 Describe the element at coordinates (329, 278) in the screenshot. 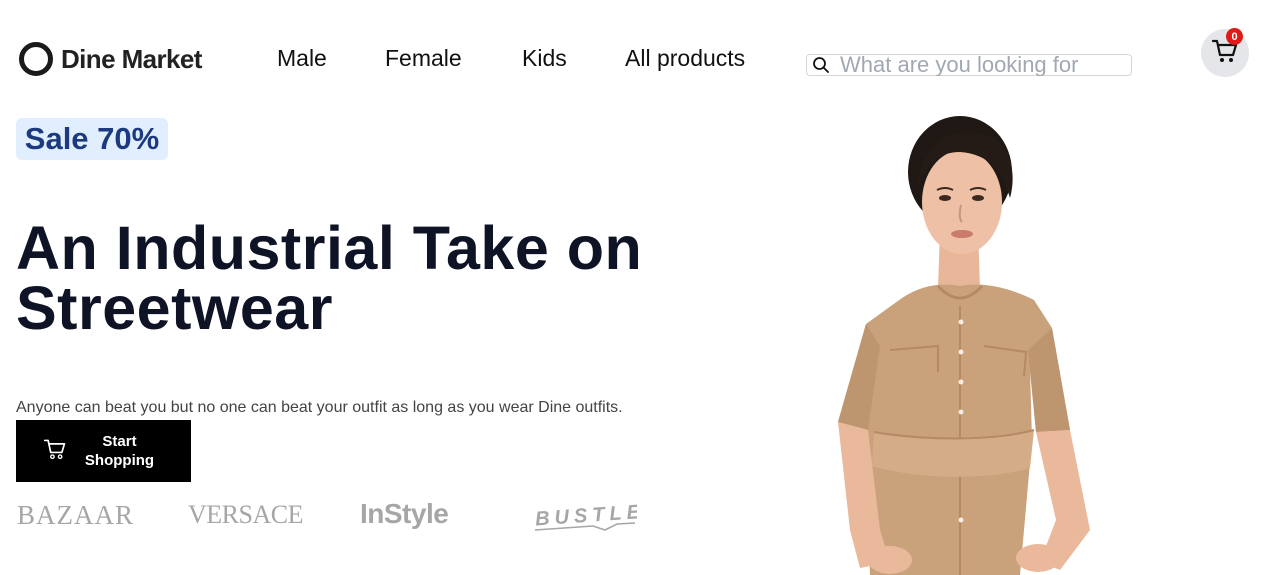

I see `hero-title: An Industrial Take on Streetwear` at that location.